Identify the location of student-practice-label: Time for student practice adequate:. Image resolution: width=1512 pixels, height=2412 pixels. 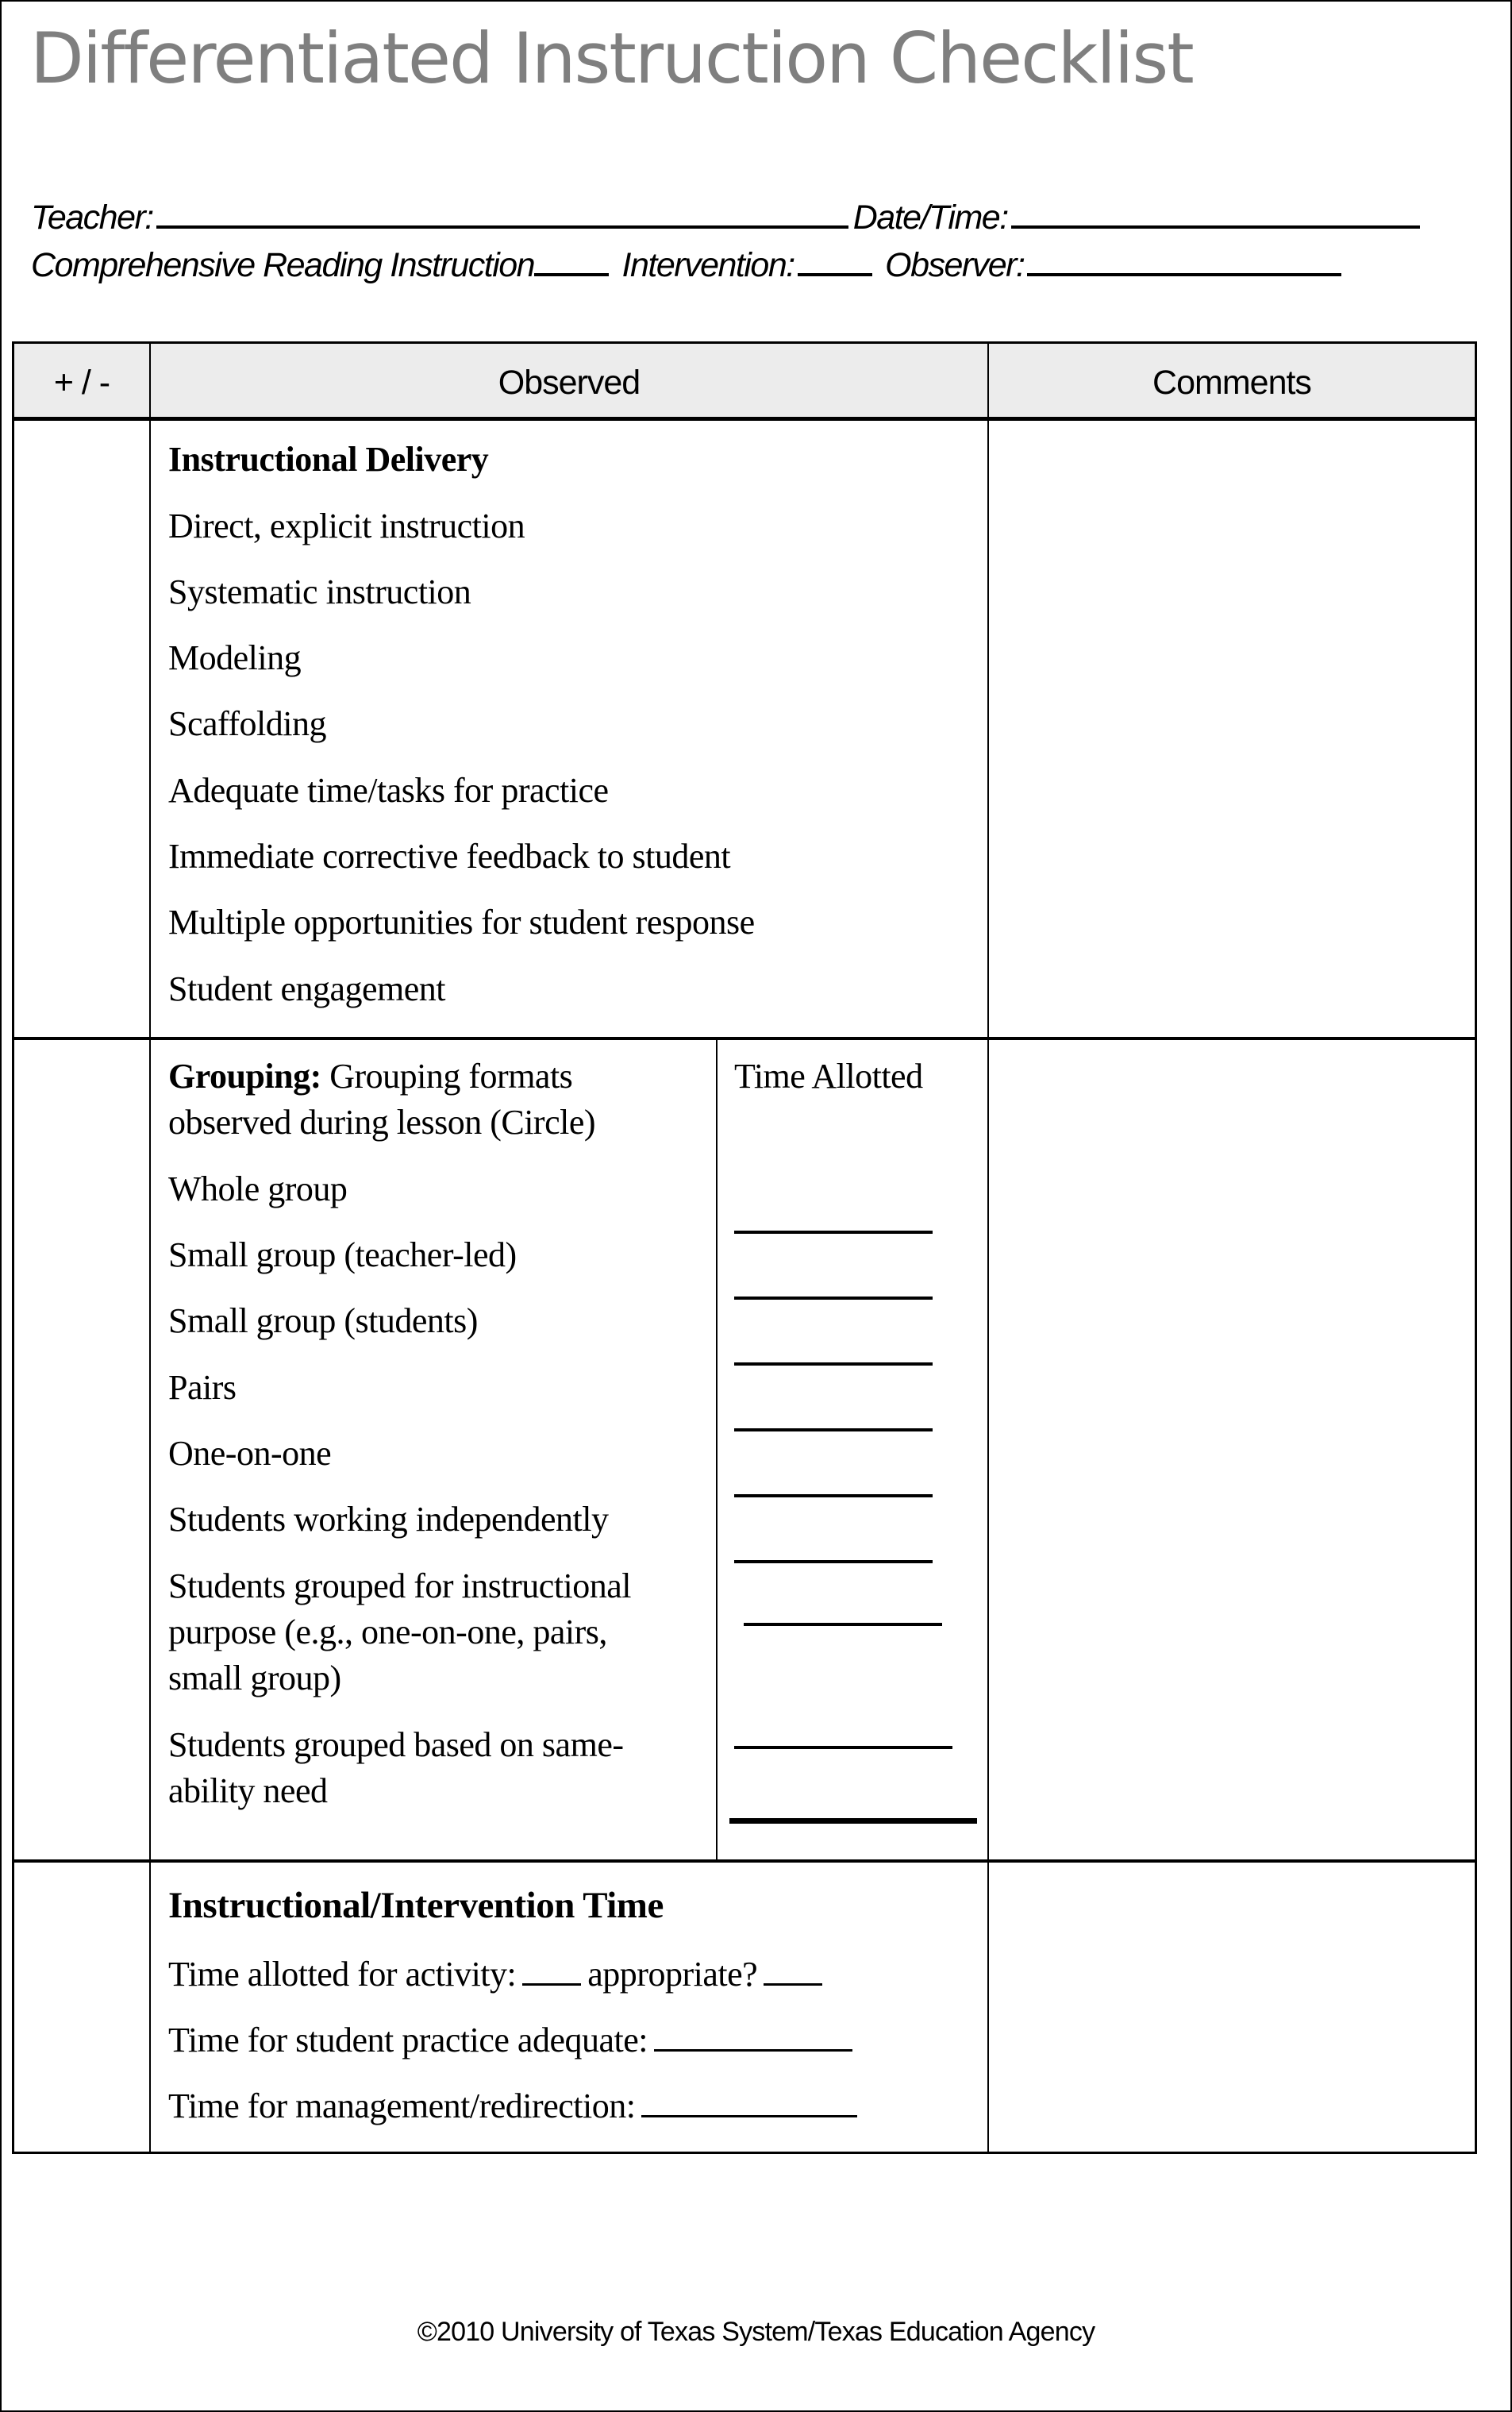
(408, 2040).